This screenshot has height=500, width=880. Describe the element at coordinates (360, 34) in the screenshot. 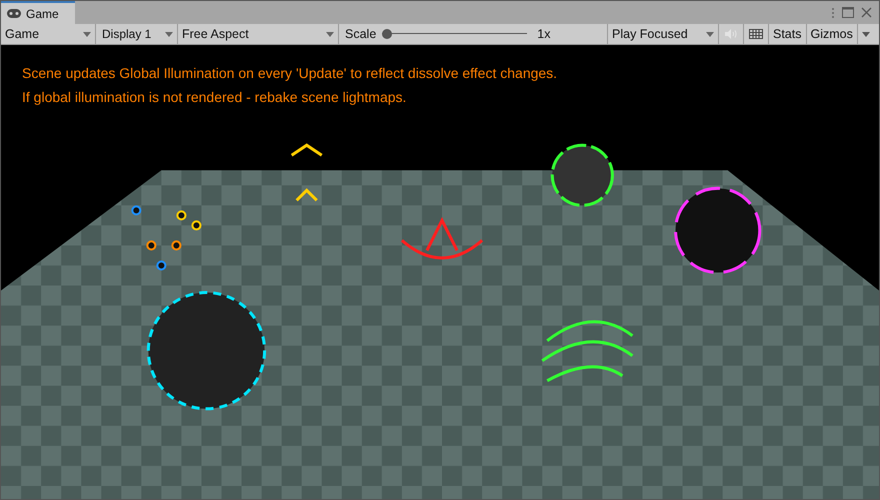

I see `scale-label: Scale` at that location.